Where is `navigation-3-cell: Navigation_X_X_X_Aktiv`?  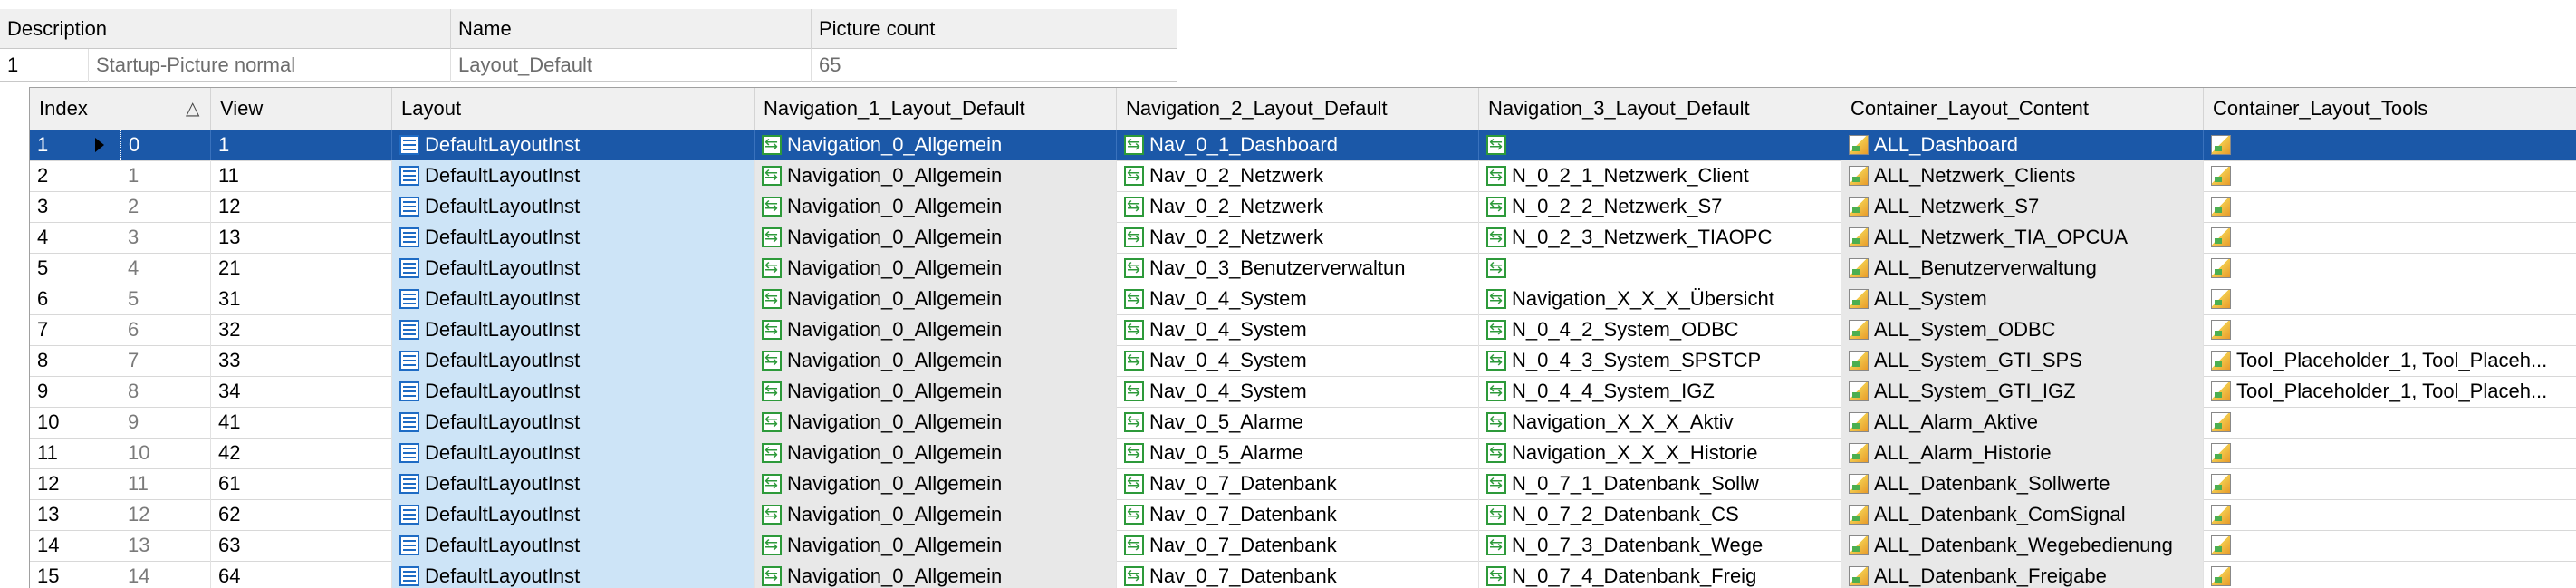 navigation-3-cell: Navigation_X_X_X_Aktiv is located at coordinates (1660, 422).